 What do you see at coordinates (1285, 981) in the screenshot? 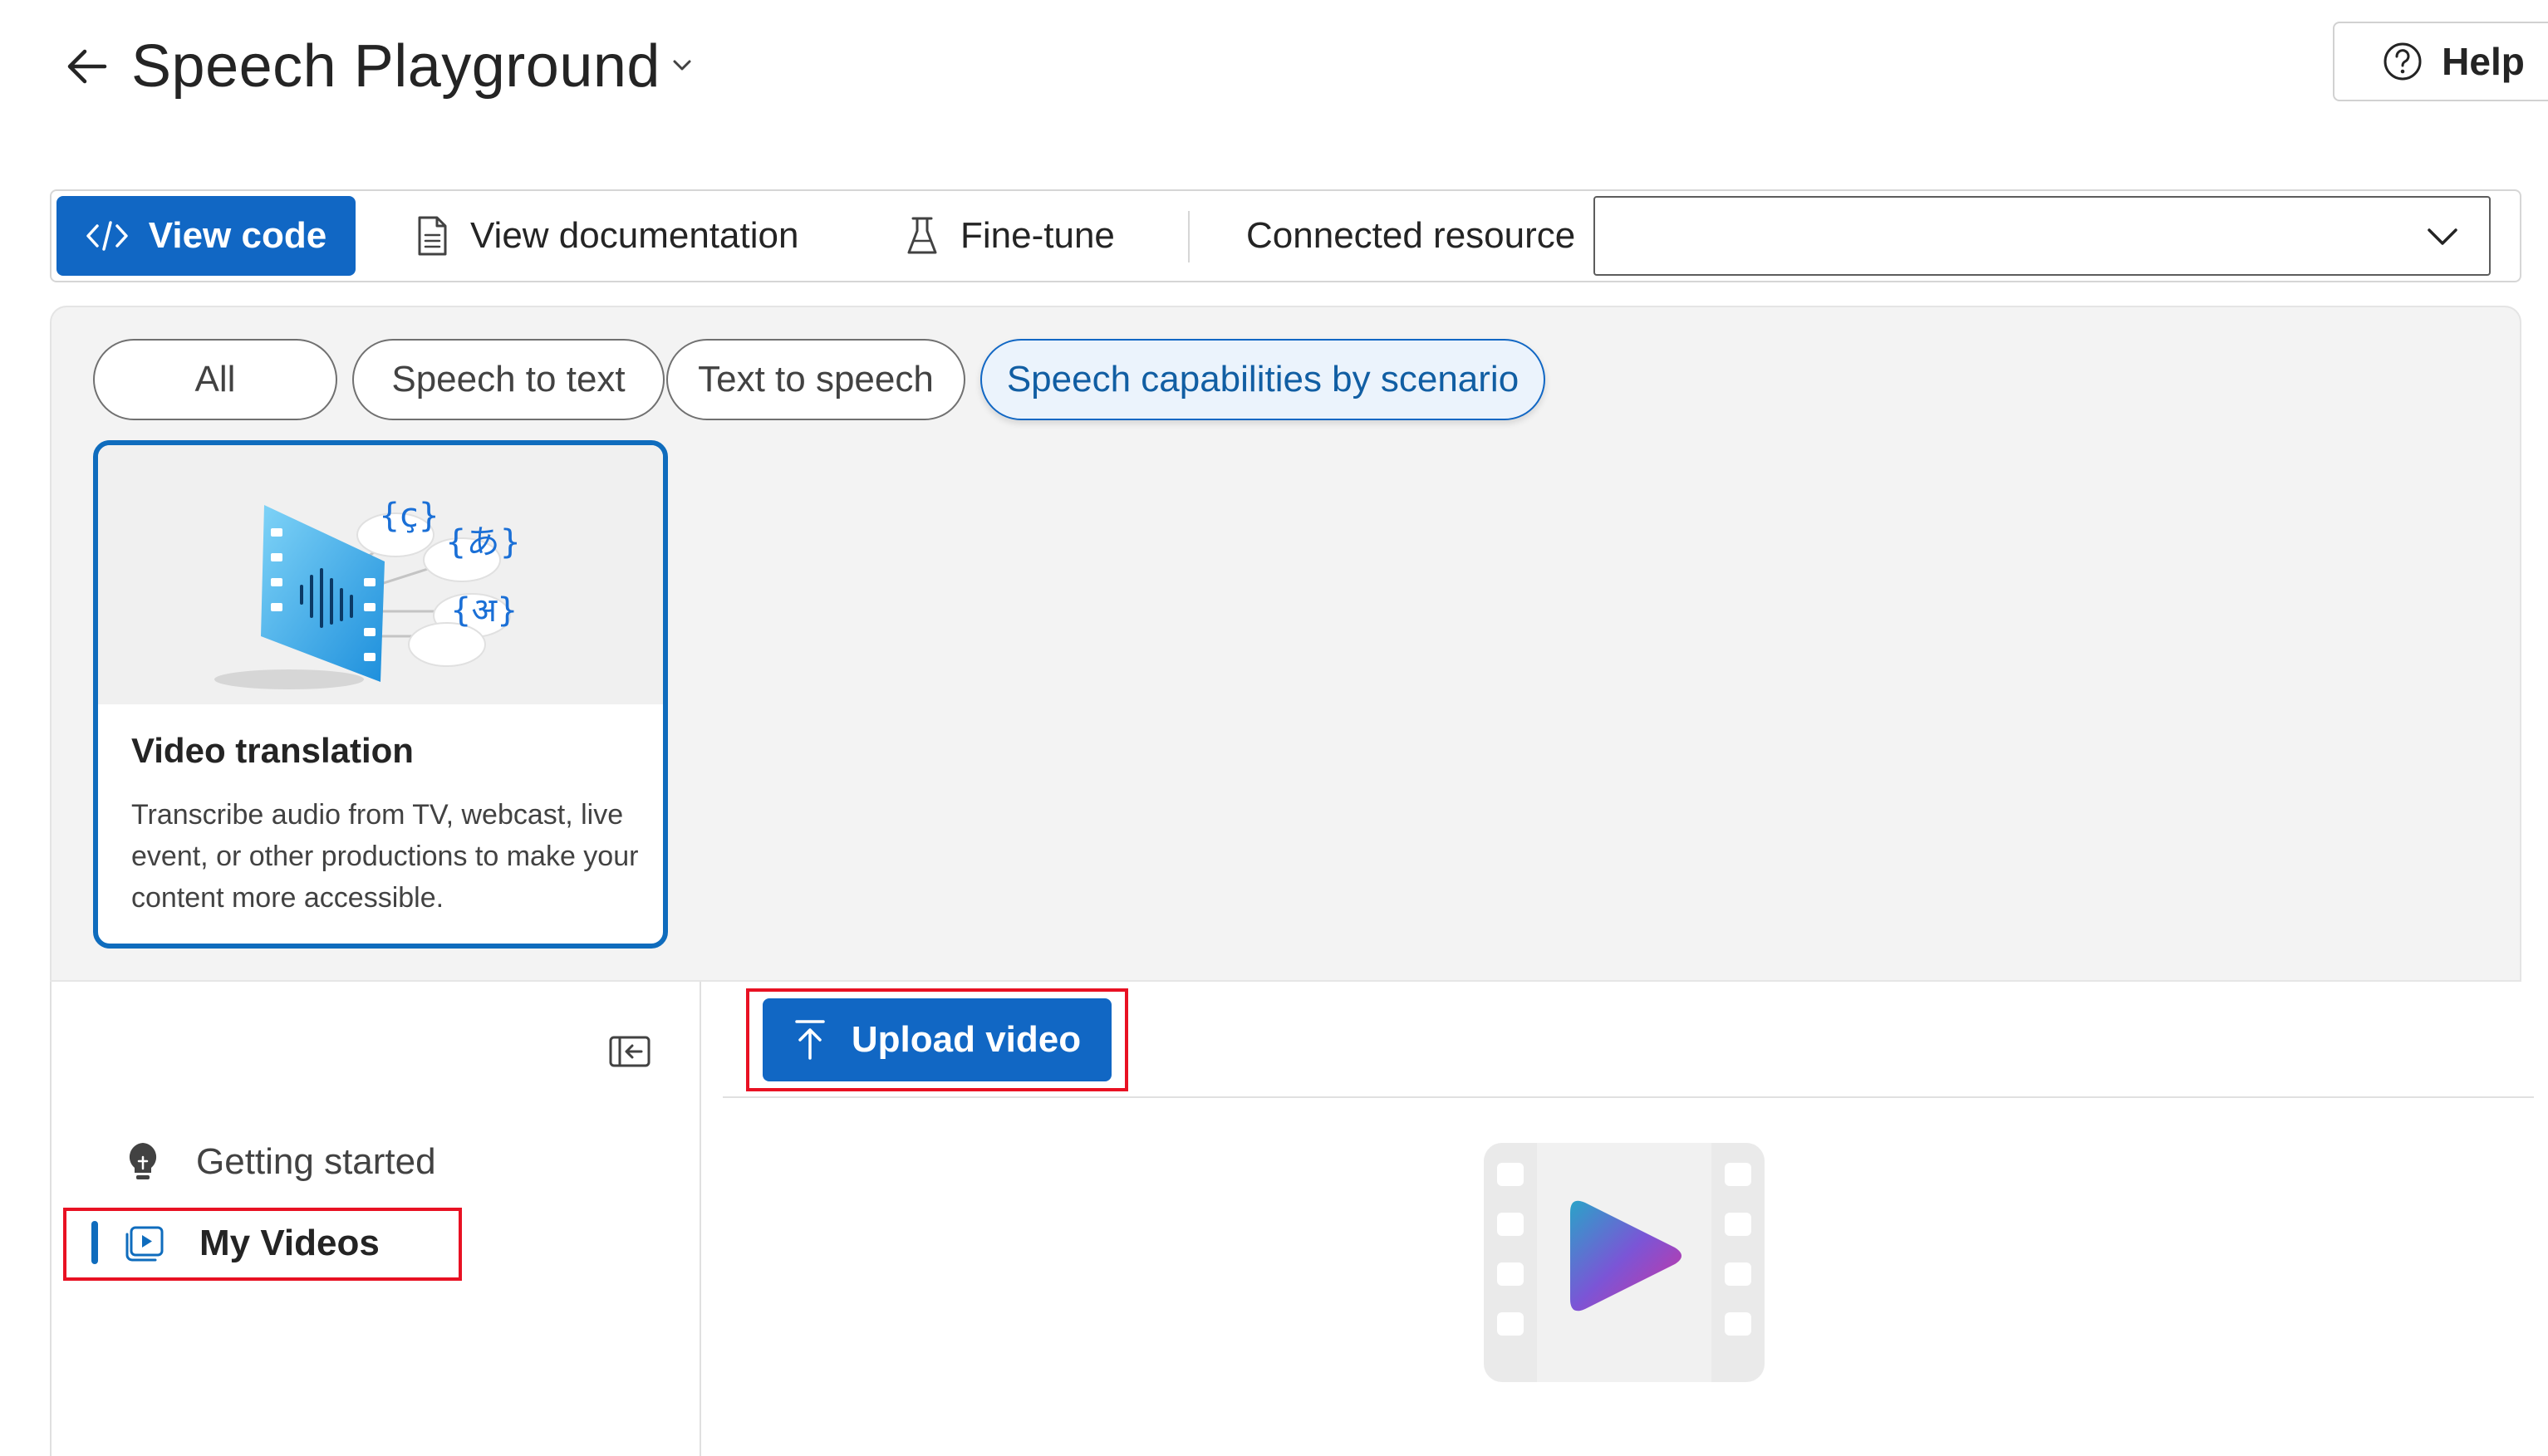
I see `lower-divider` at bounding box center [1285, 981].